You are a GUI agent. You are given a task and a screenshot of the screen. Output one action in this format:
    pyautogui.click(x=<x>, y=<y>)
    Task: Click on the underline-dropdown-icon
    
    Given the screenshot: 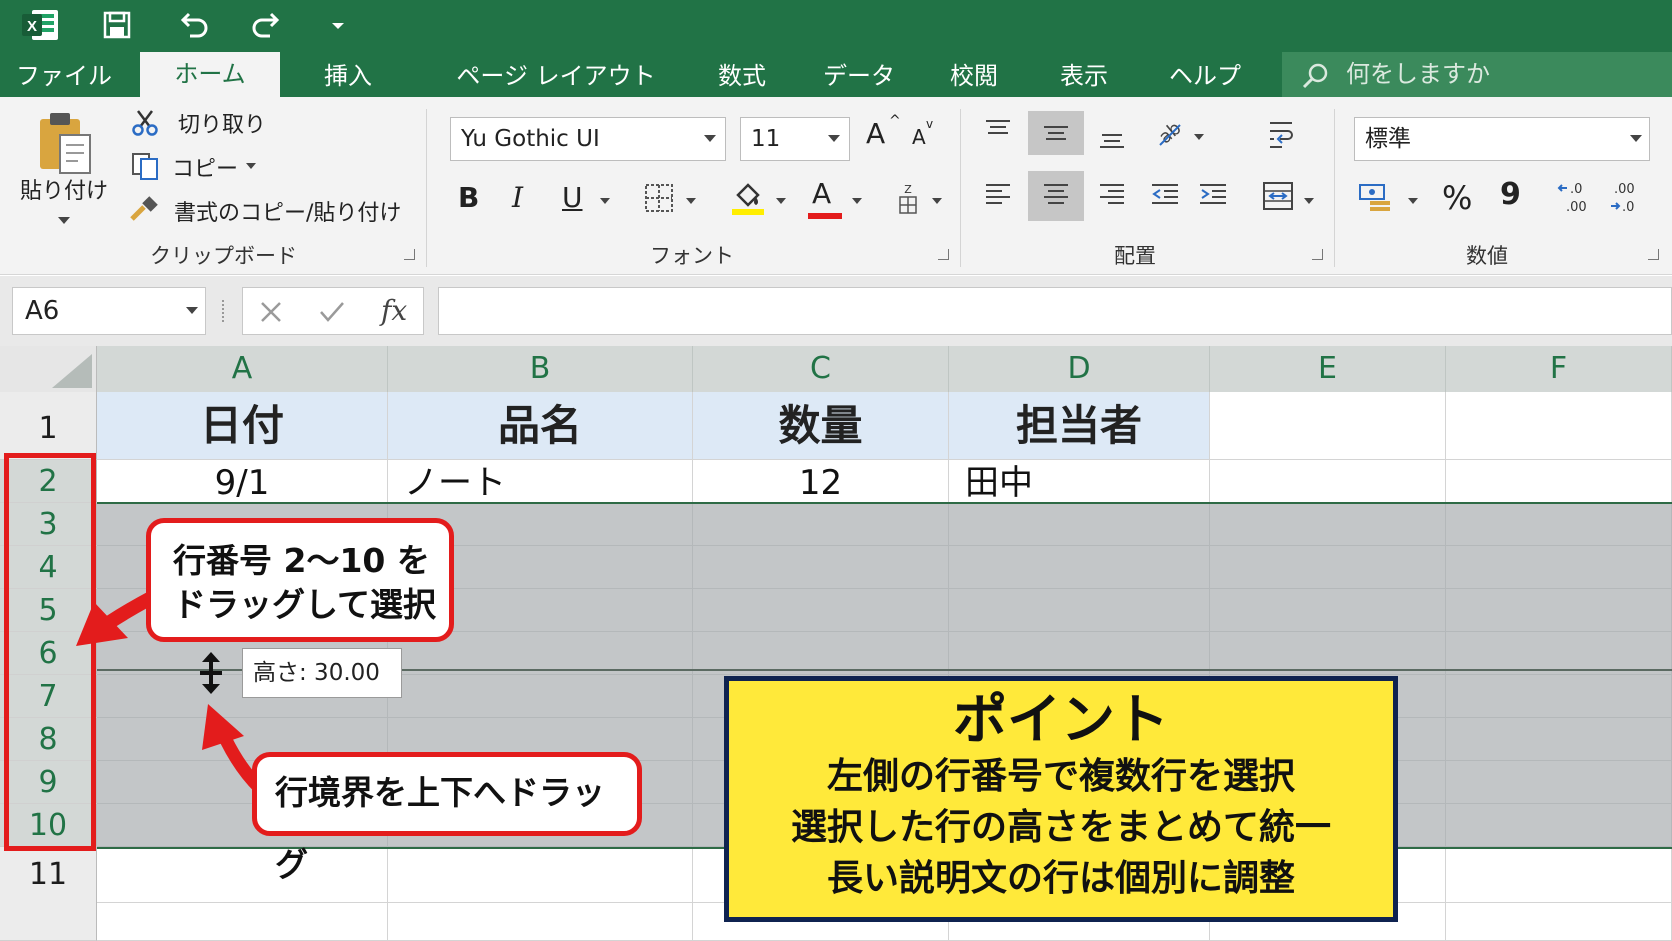 What is the action you would take?
    pyautogui.click(x=605, y=201)
    